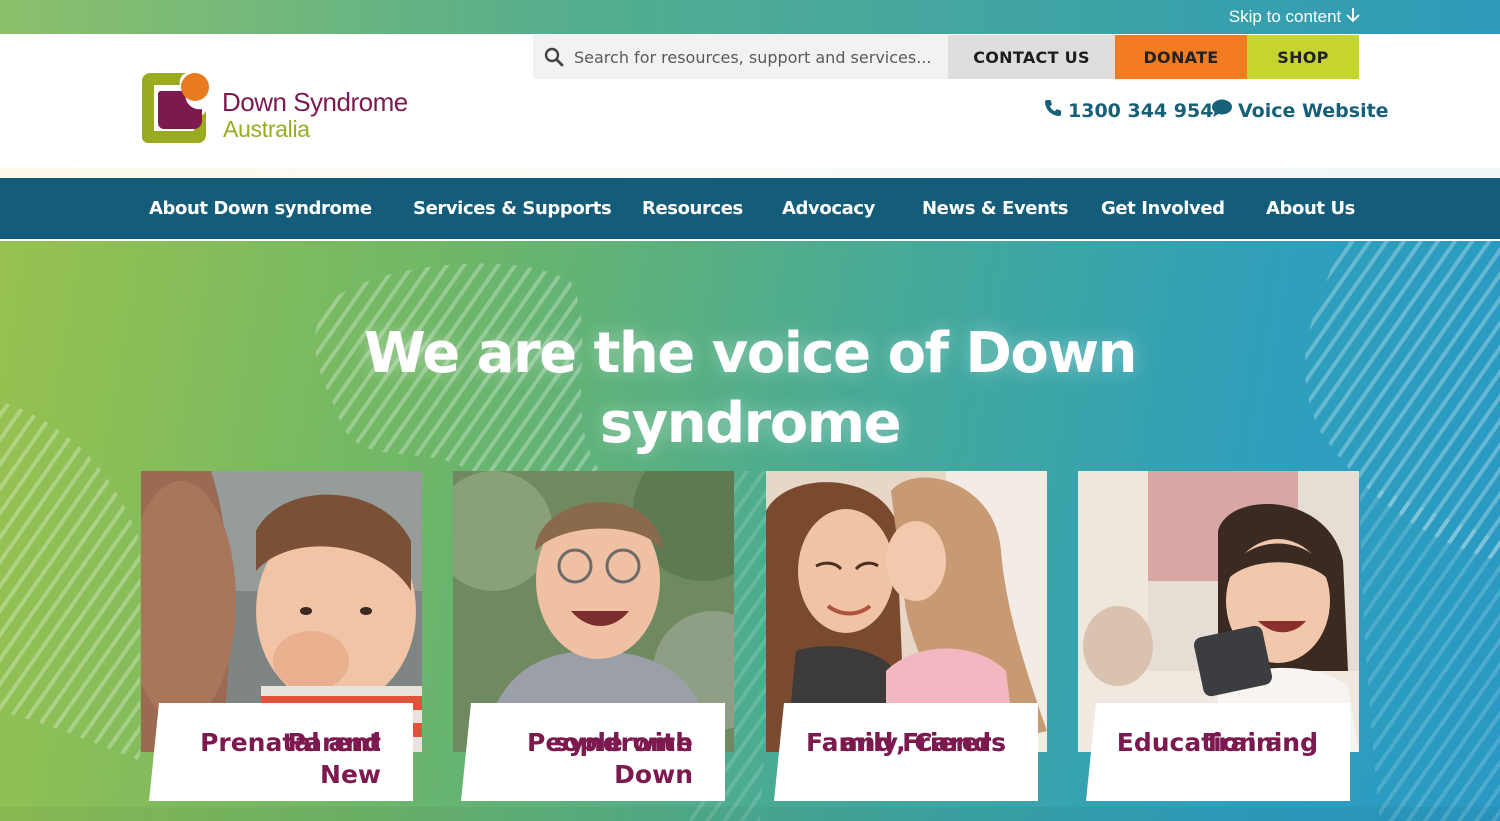 This screenshot has width=1500, height=821. Describe the element at coordinates (1031, 57) in the screenshot. I see `contact-us-button: CONTACT US` at that location.